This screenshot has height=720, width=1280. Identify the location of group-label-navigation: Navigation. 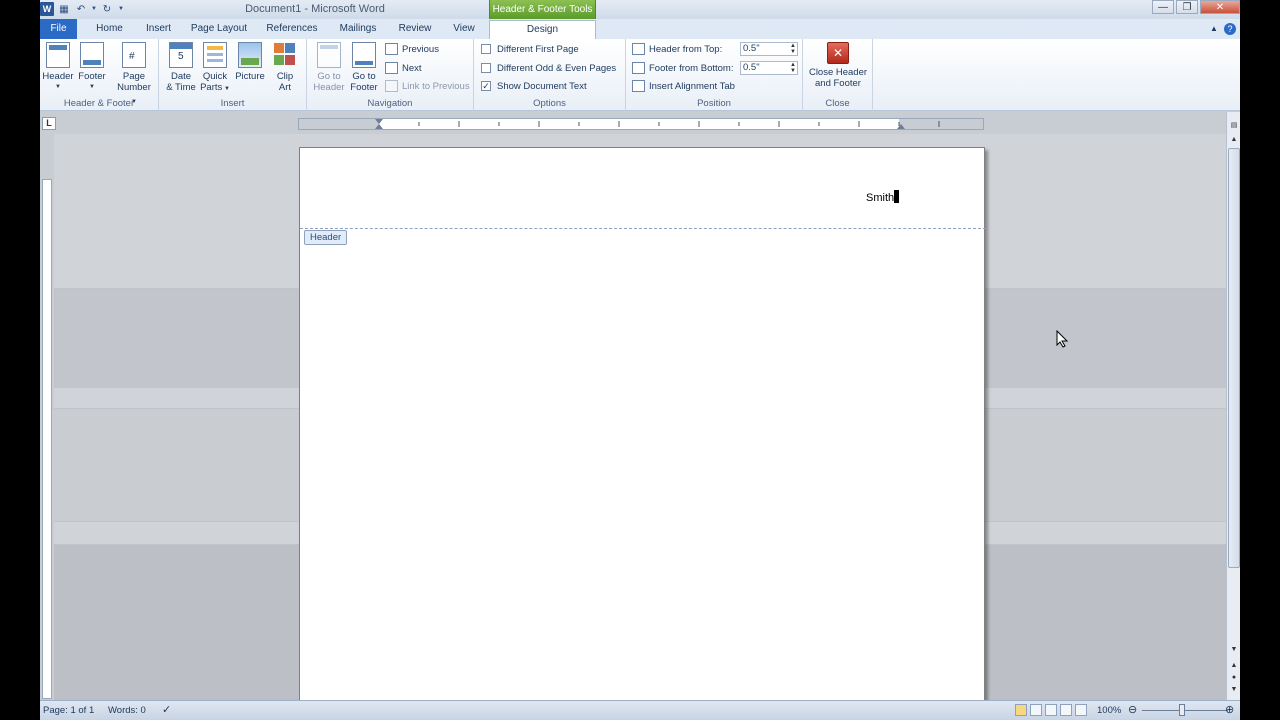
(390, 103).